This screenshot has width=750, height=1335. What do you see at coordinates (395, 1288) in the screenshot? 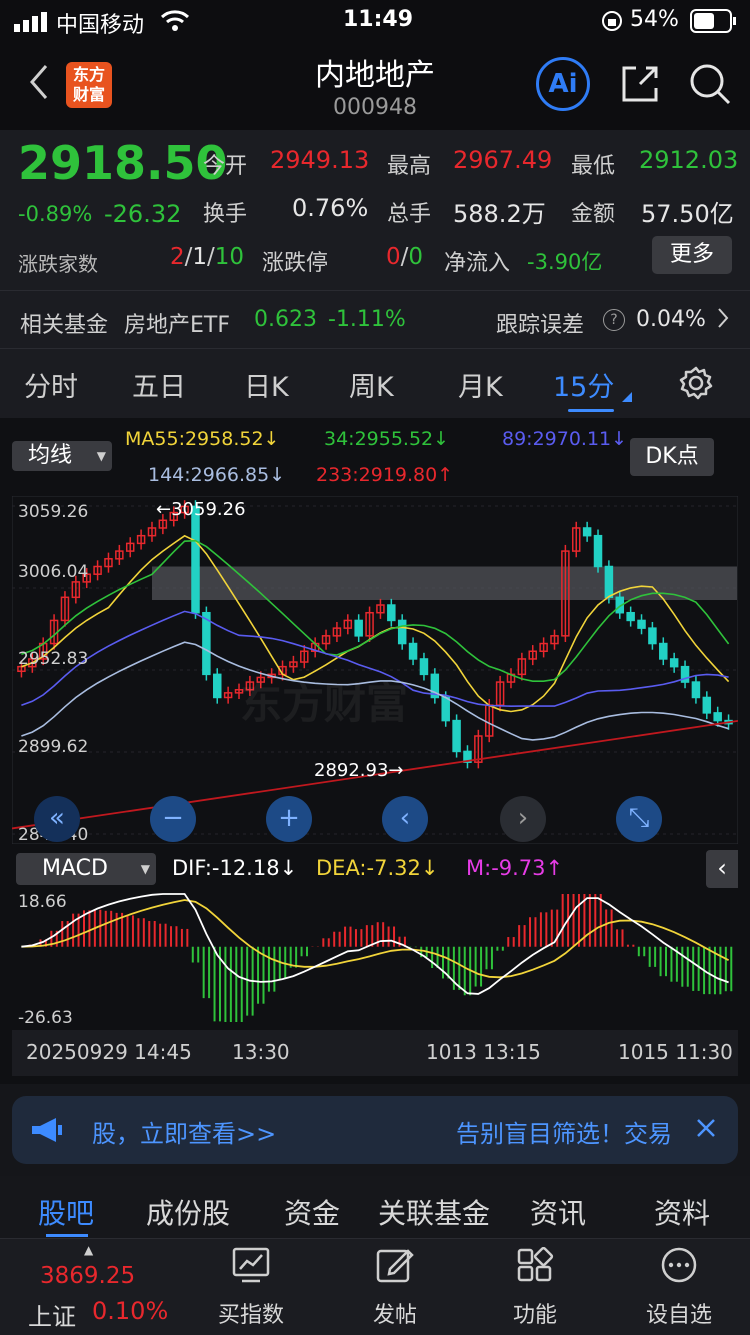
I see `post-button: 发帖` at bounding box center [395, 1288].